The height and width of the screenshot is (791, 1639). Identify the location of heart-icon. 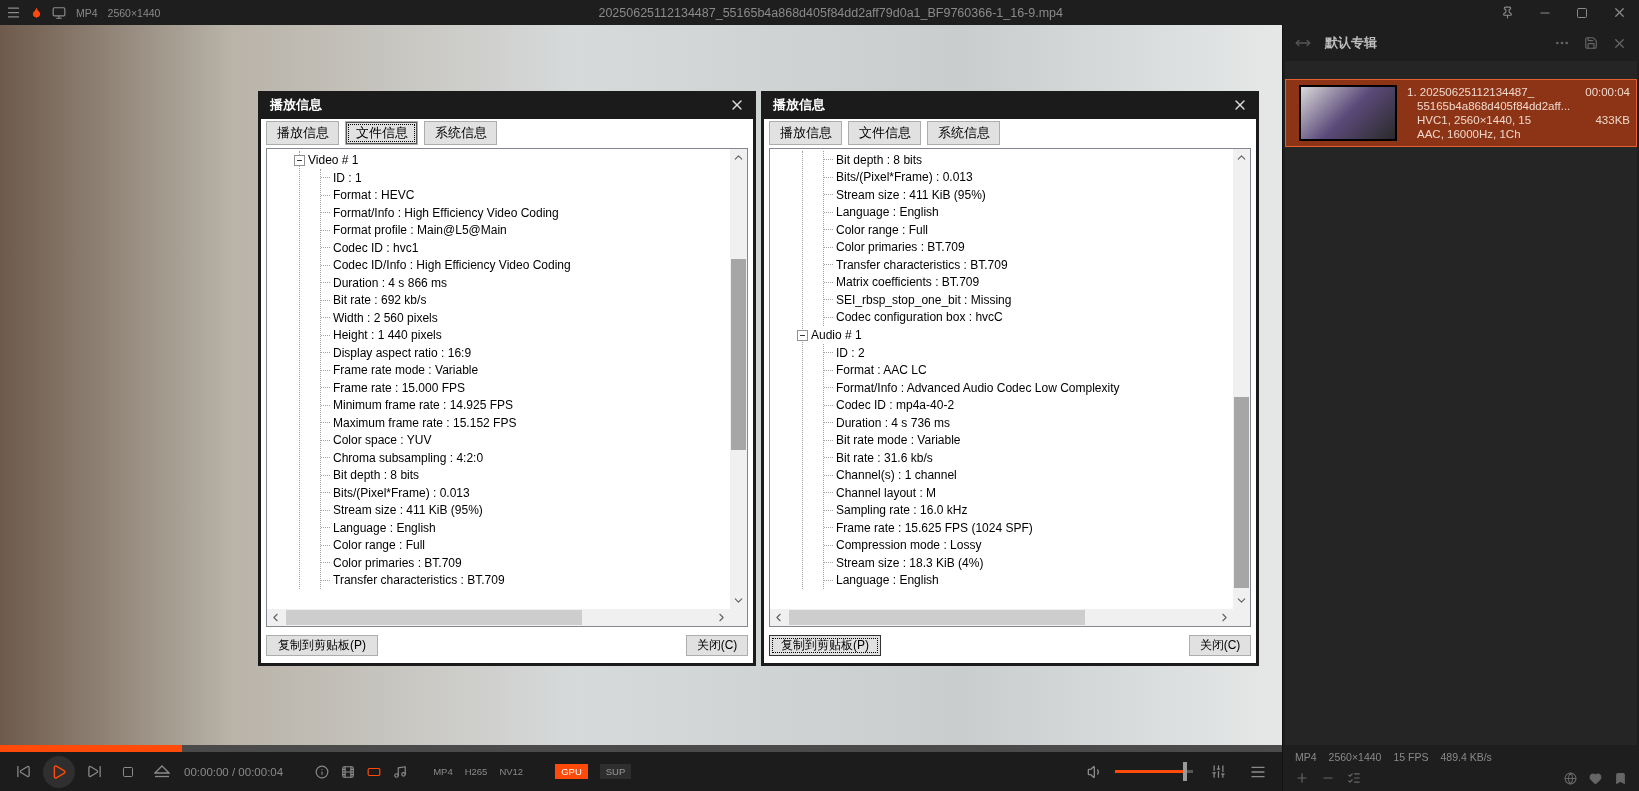
(1595, 778).